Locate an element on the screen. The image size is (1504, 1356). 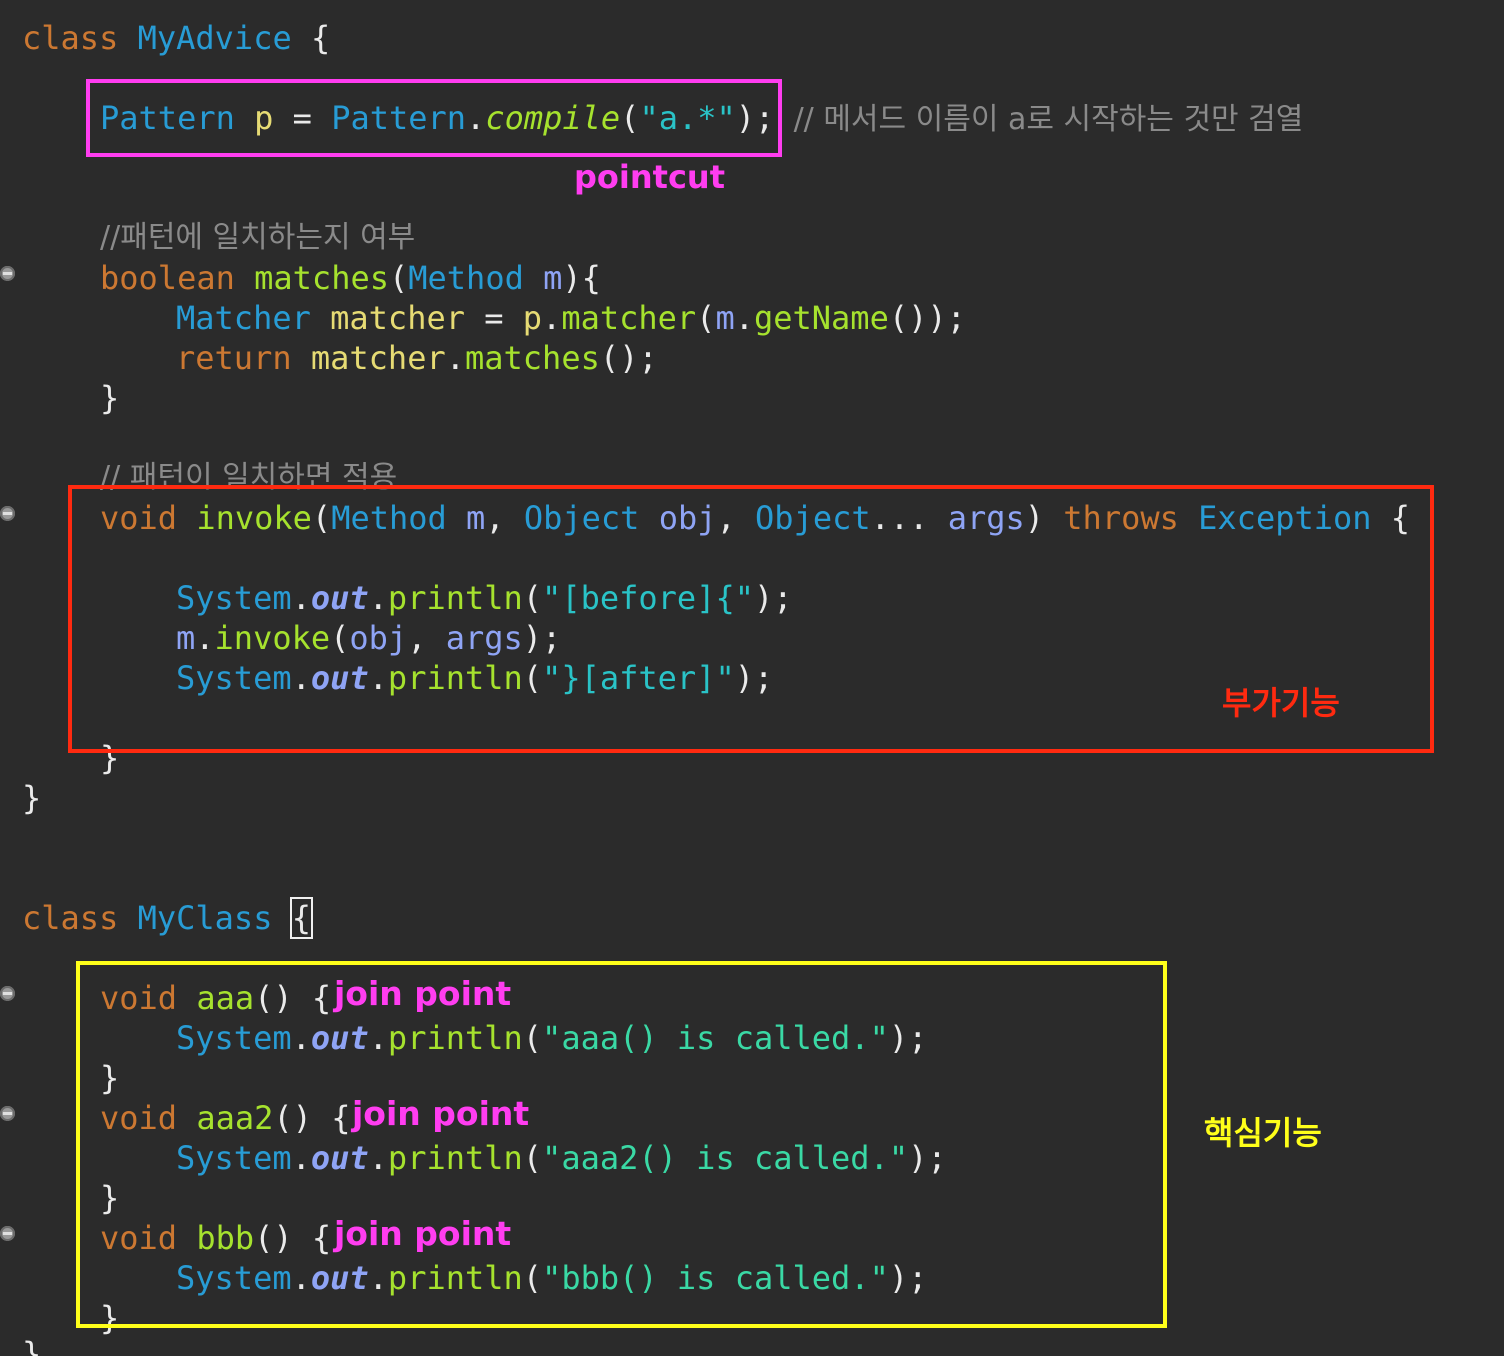
myclass-class-declaration: class MyClass { is located at coordinates (168, 918).